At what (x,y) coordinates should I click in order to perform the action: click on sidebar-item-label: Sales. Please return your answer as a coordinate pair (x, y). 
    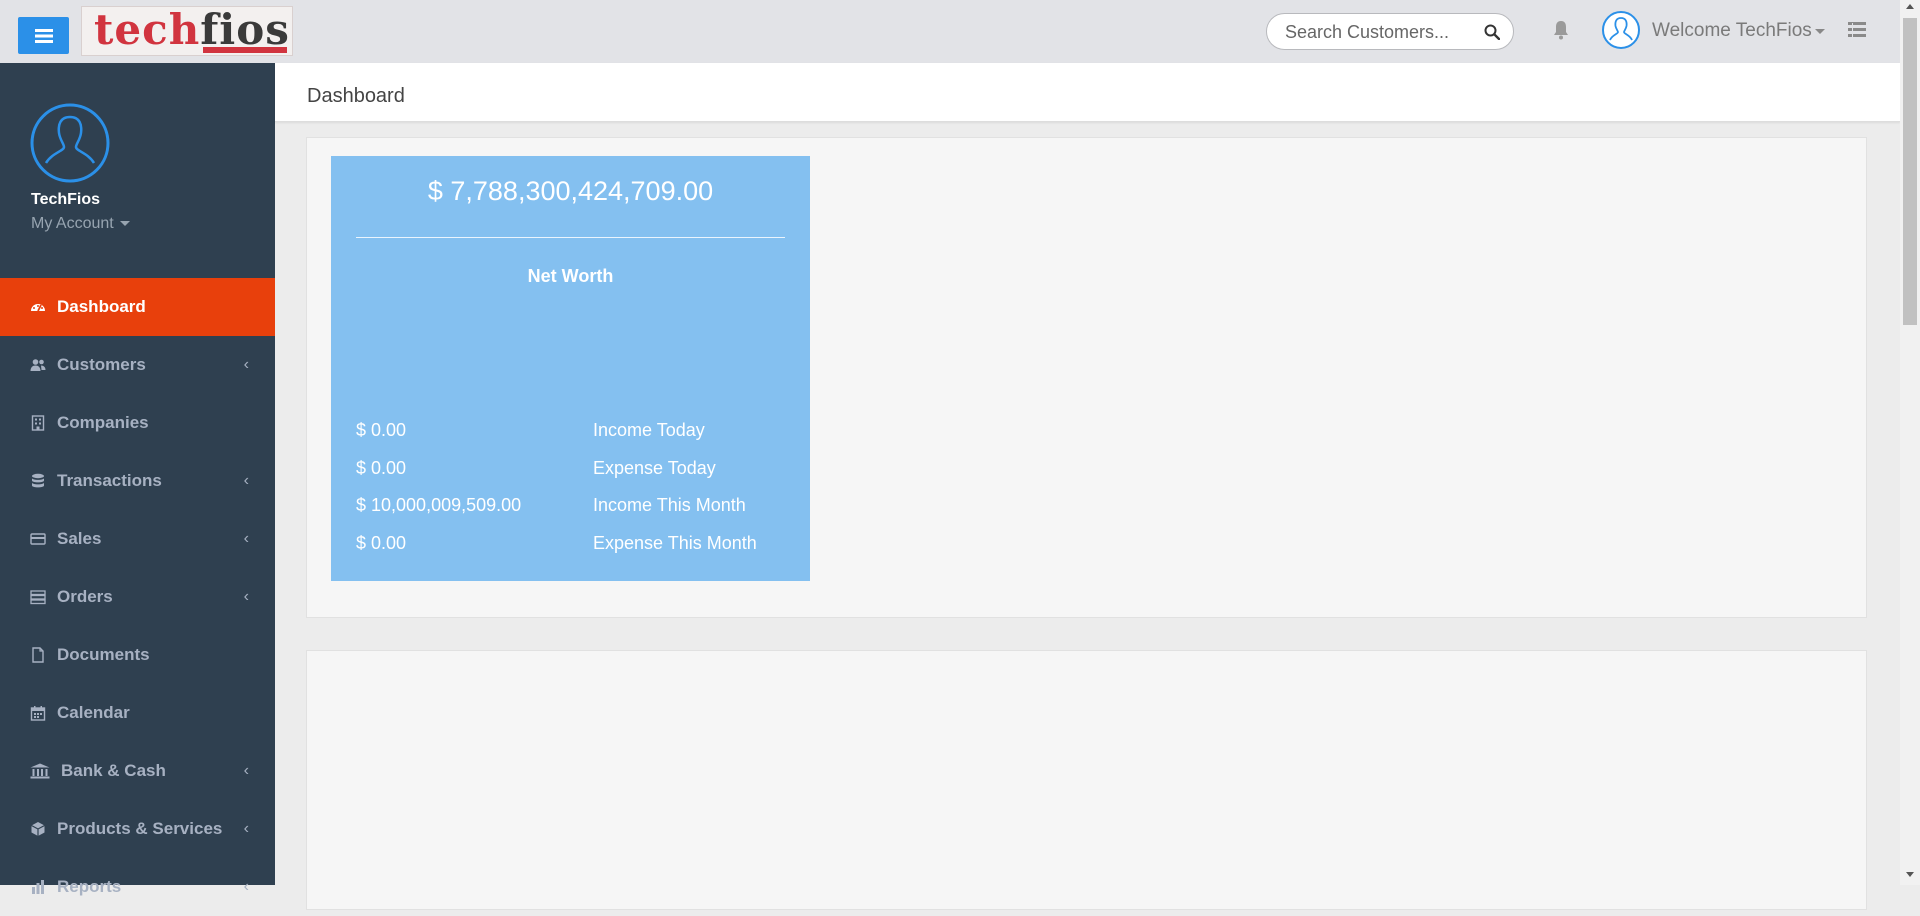
    Looking at the image, I should click on (79, 538).